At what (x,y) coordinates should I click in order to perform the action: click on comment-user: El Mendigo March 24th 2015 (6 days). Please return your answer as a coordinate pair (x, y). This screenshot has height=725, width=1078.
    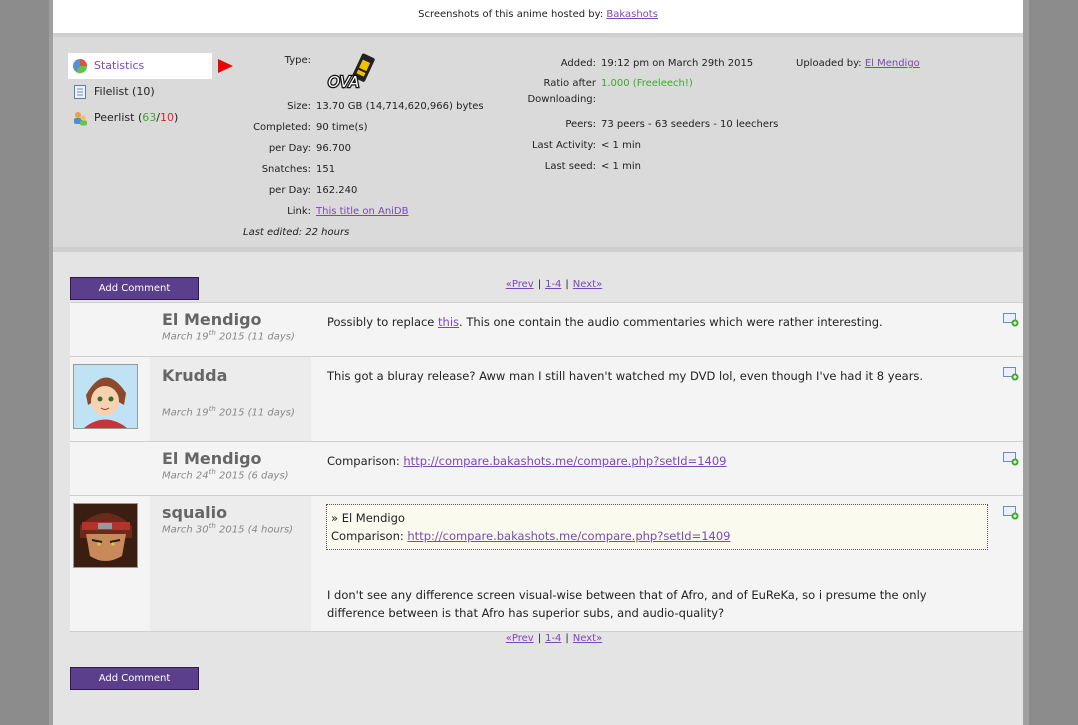
    Looking at the image, I should click on (230, 469).